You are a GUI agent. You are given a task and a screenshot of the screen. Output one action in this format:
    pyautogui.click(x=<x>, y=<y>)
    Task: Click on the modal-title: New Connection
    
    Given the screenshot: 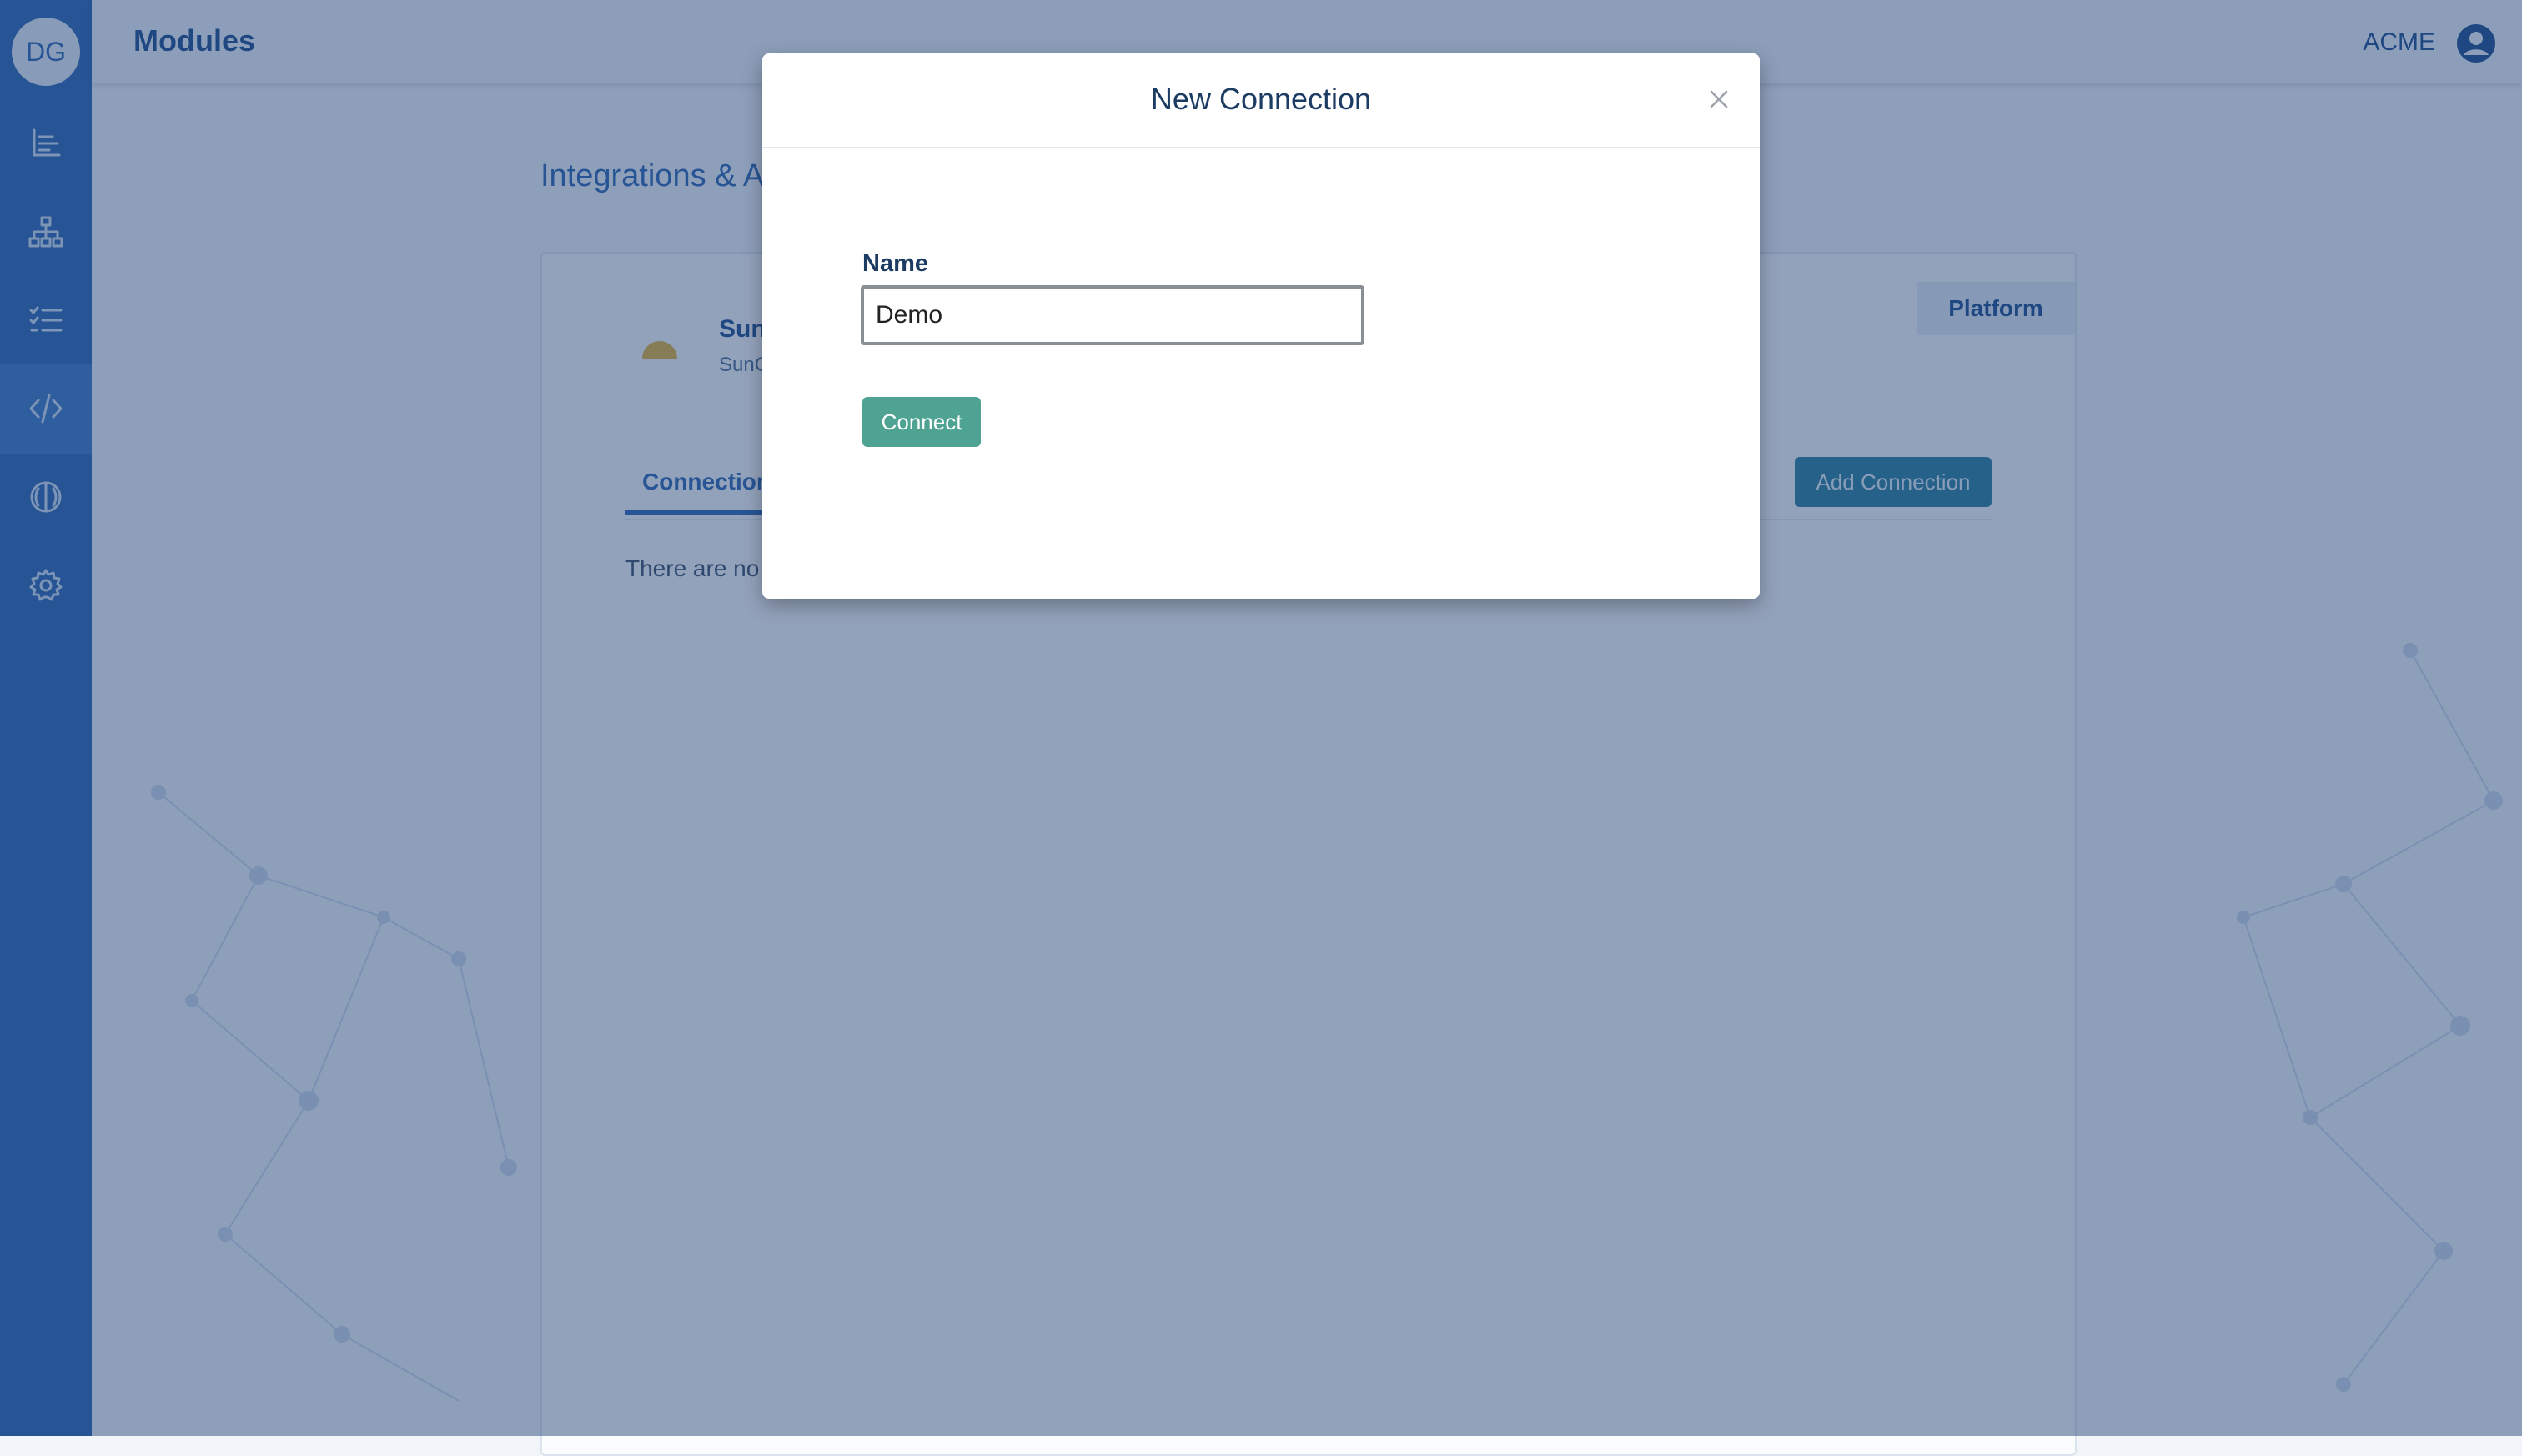 What is the action you would take?
    pyautogui.click(x=1261, y=99)
    